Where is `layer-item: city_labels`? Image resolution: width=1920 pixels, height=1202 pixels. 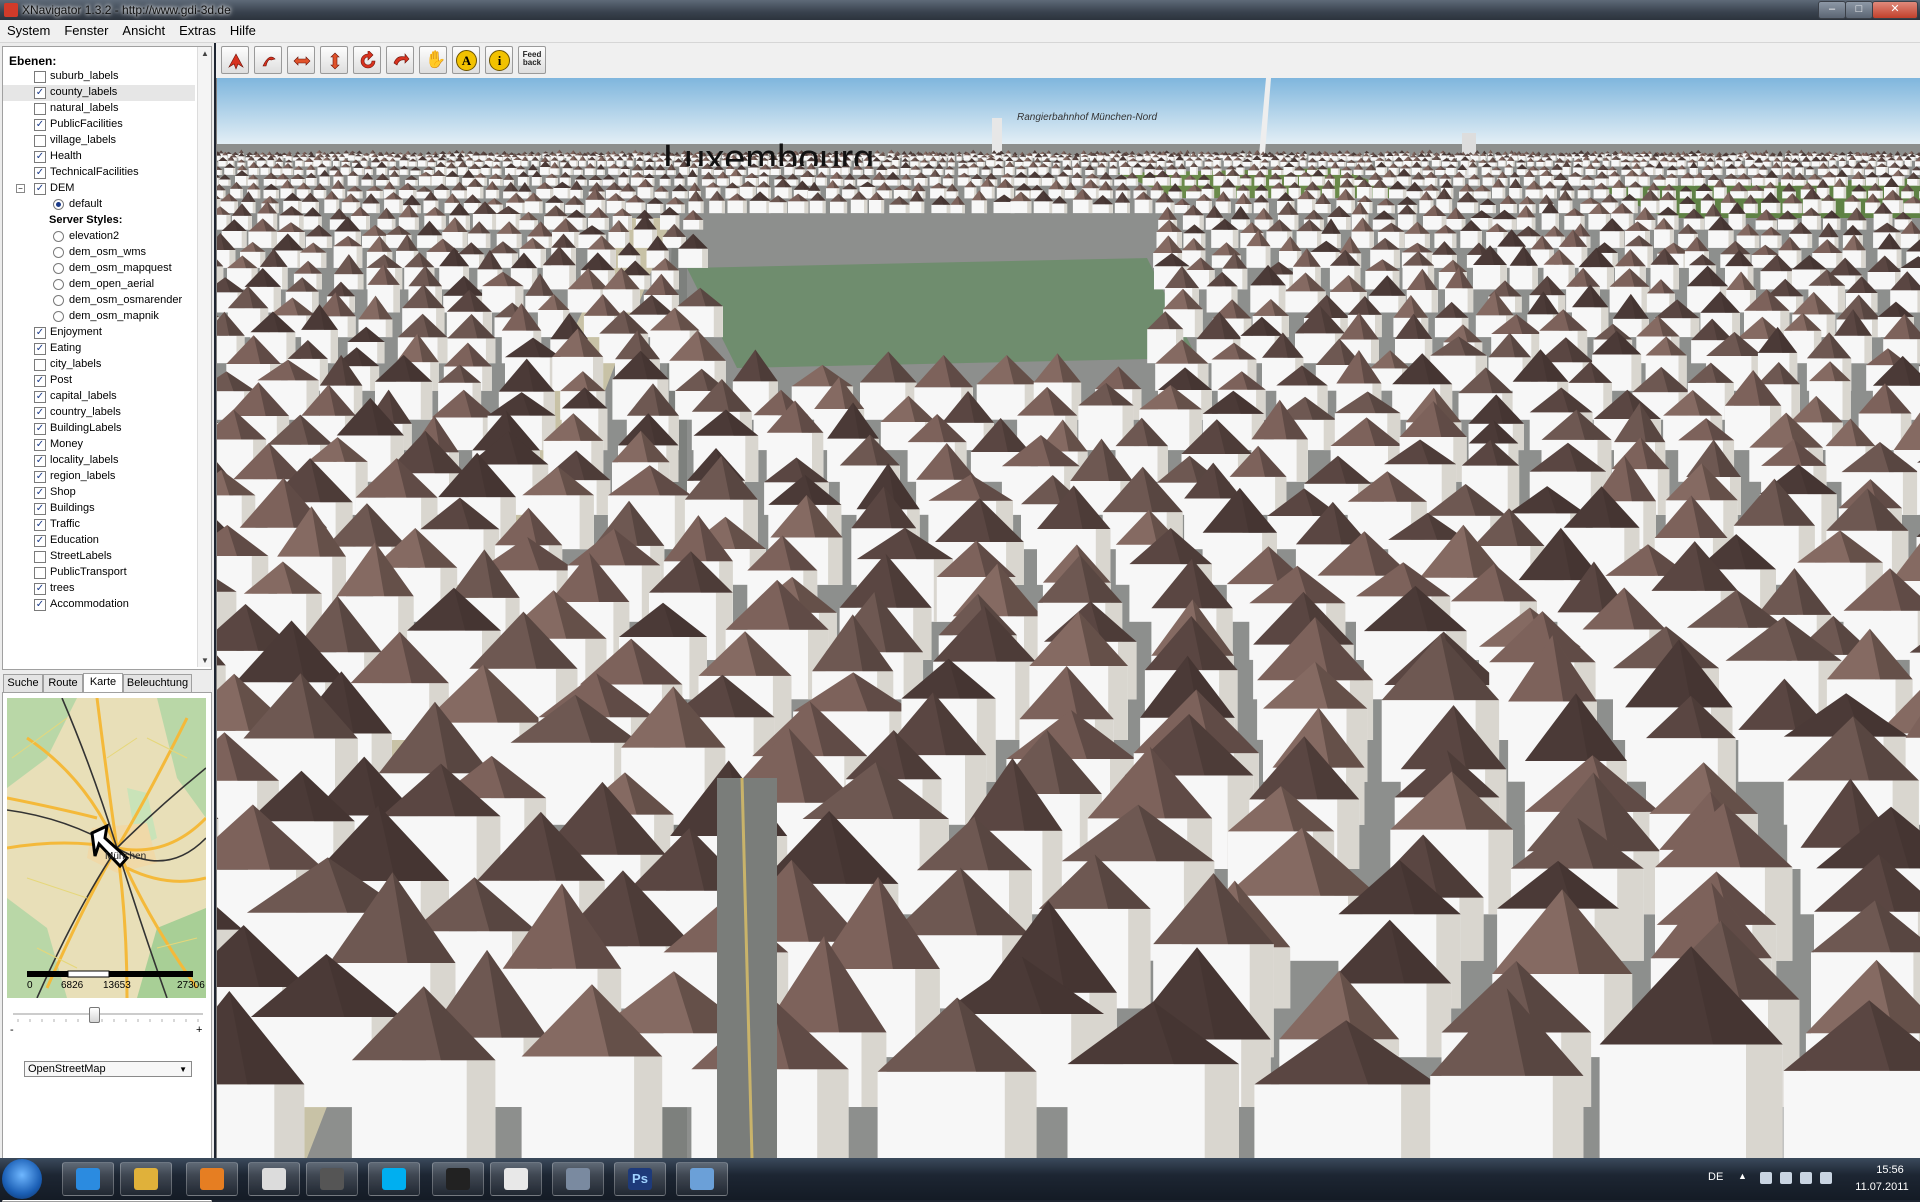 layer-item: city_labels is located at coordinates (99, 365).